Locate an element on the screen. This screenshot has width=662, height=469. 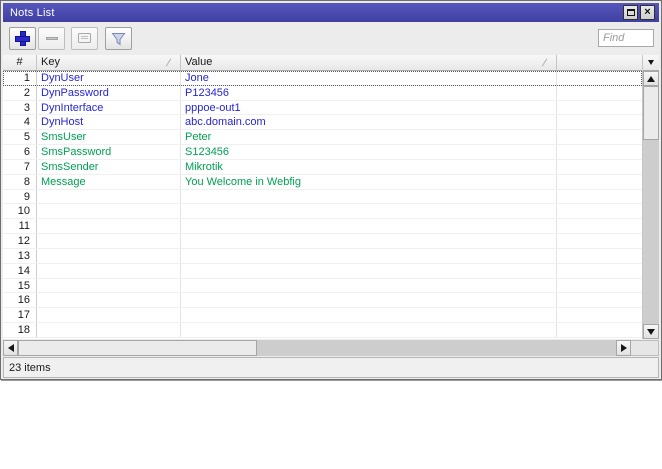
cell-number: 5 is located at coordinates (20, 137).